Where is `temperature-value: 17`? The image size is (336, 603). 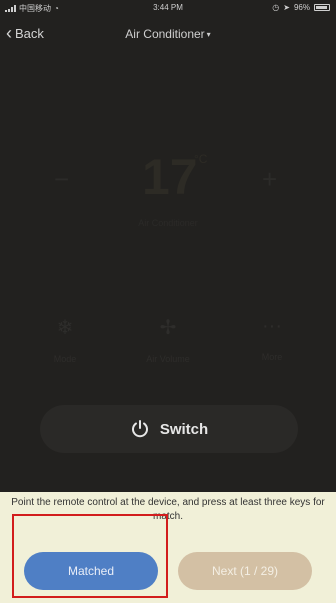 temperature-value: 17 is located at coordinates (170, 177).